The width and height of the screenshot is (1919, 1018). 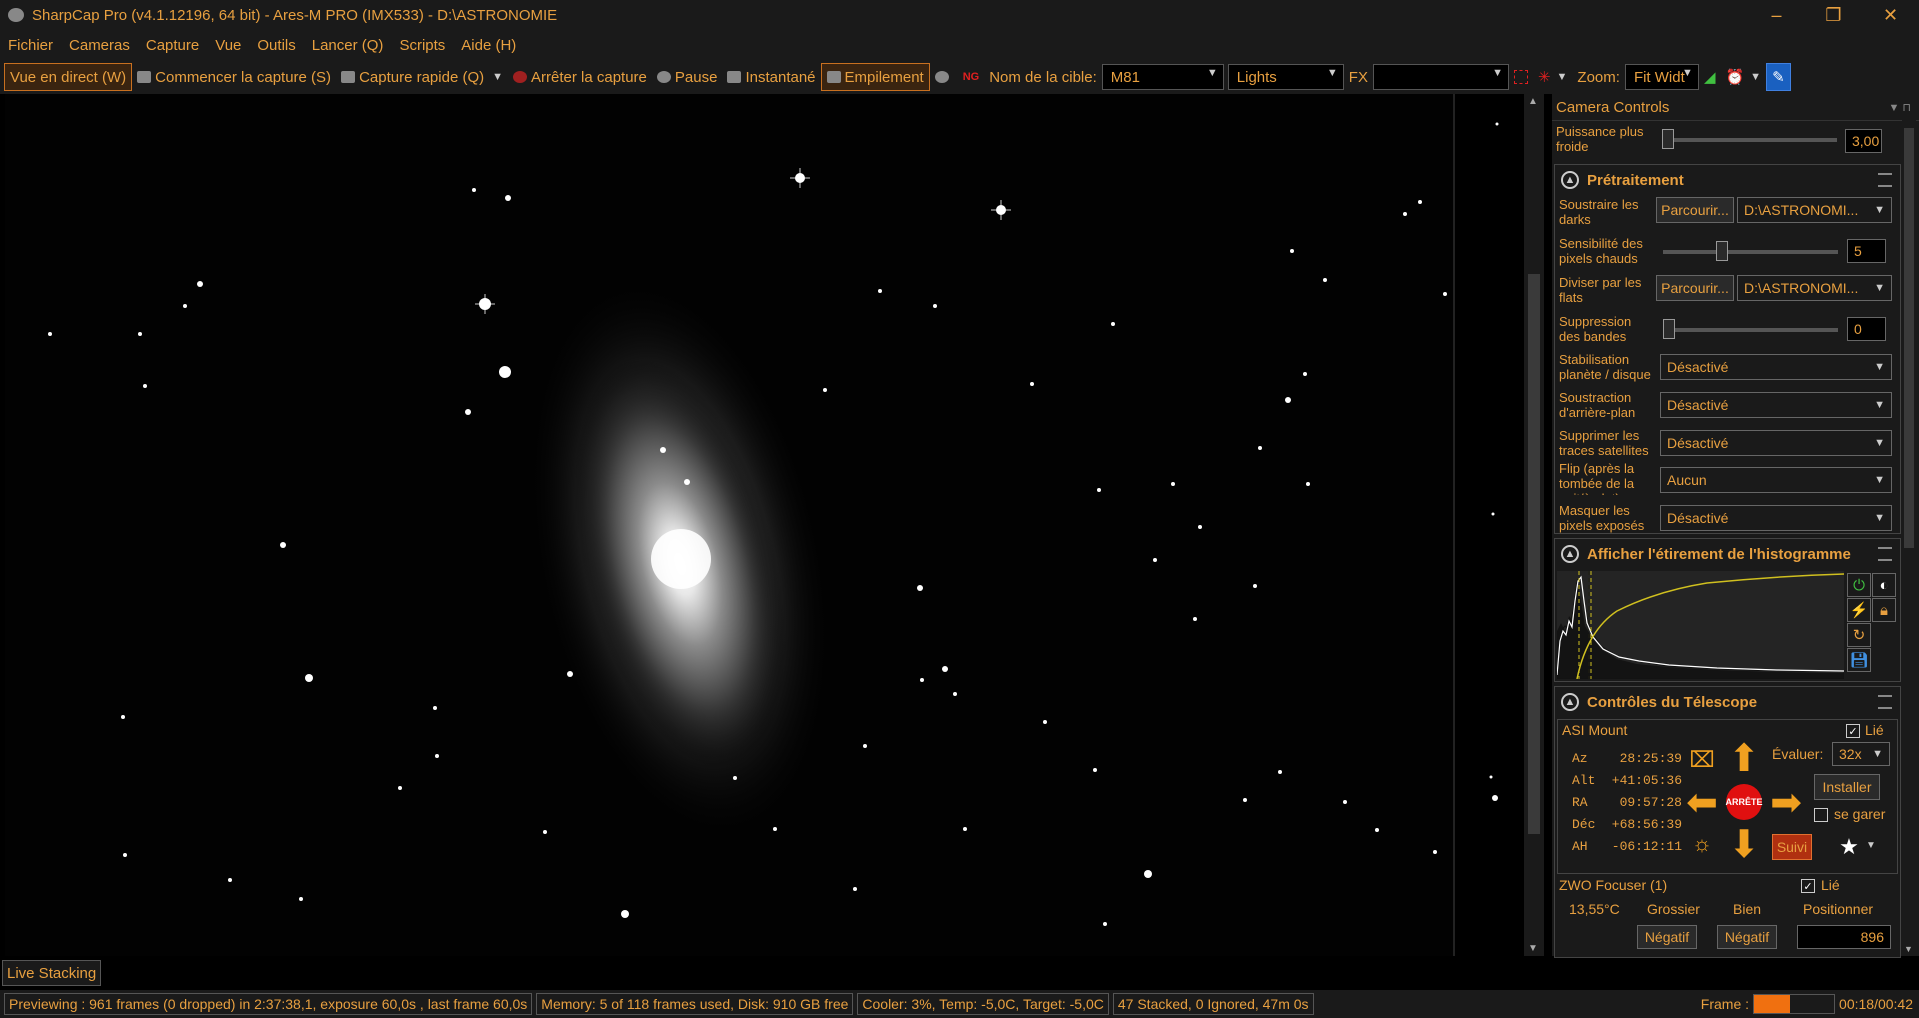 What do you see at coordinates (1866, 251) in the screenshot?
I see `hot-pixels-value: 5` at bounding box center [1866, 251].